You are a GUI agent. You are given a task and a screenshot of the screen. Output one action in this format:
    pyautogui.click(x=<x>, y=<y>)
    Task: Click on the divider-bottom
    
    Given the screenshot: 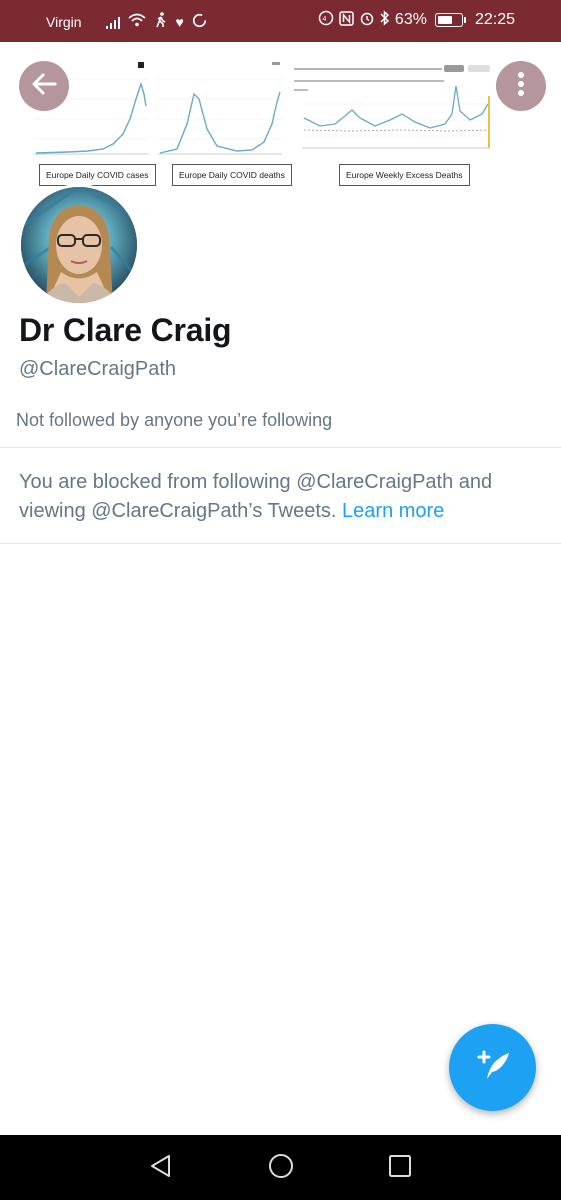 What is the action you would take?
    pyautogui.click(x=280, y=543)
    